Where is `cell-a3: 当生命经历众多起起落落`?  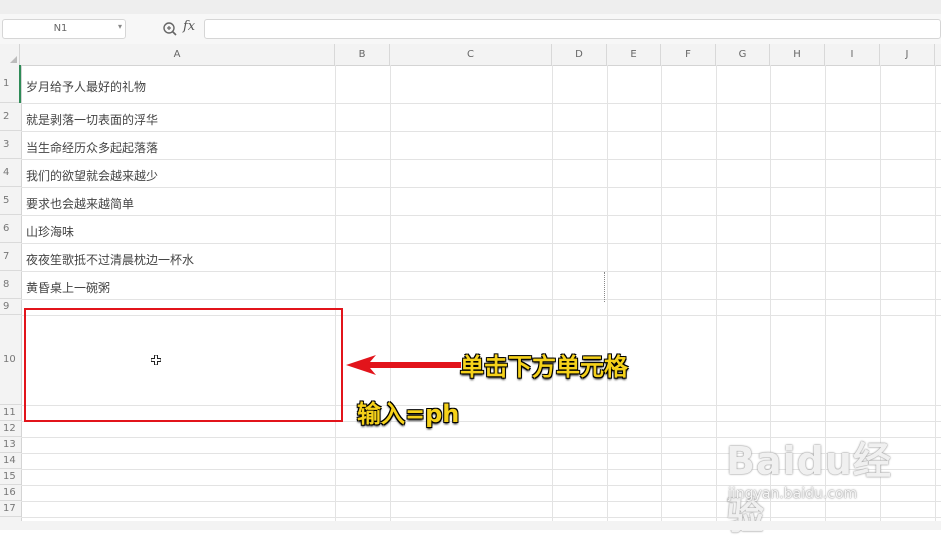 cell-a3: 当生命经历众多起起落落 is located at coordinates (92, 147).